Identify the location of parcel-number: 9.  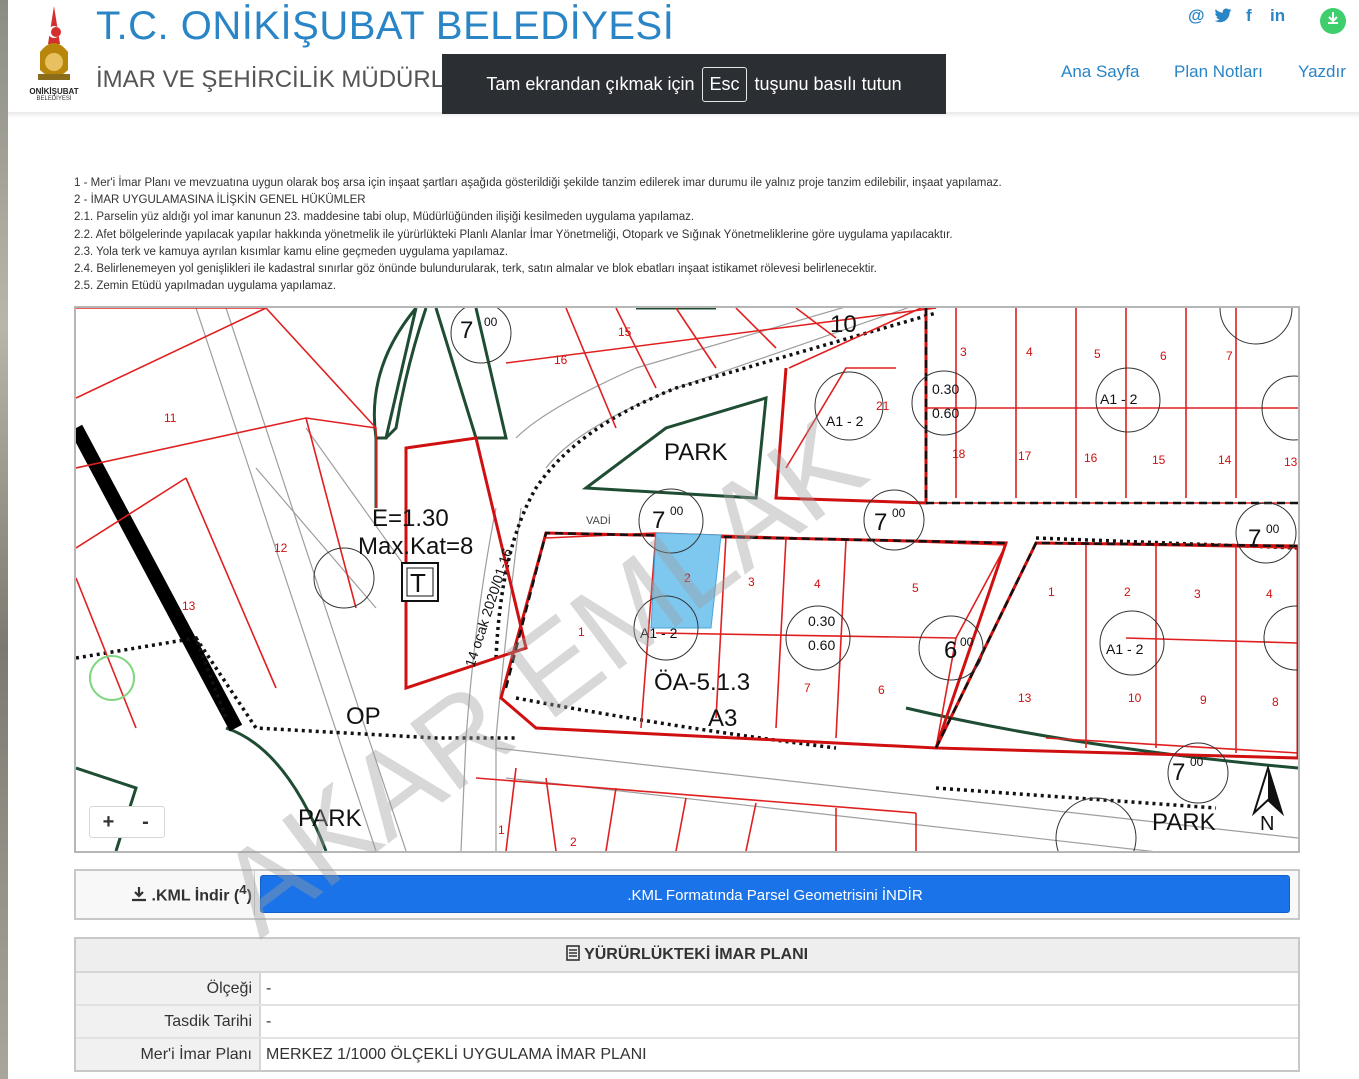
(1203, 700).